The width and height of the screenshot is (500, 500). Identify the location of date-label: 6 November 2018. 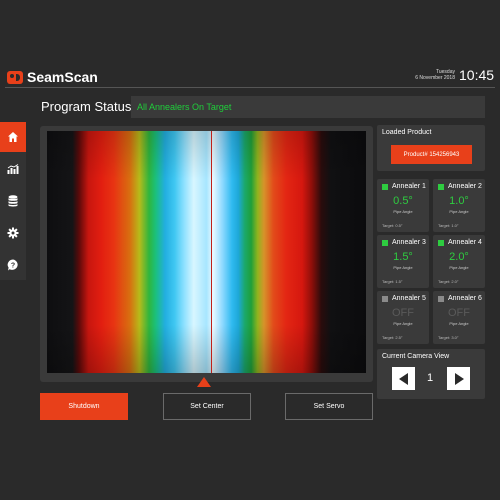
(435, 78).